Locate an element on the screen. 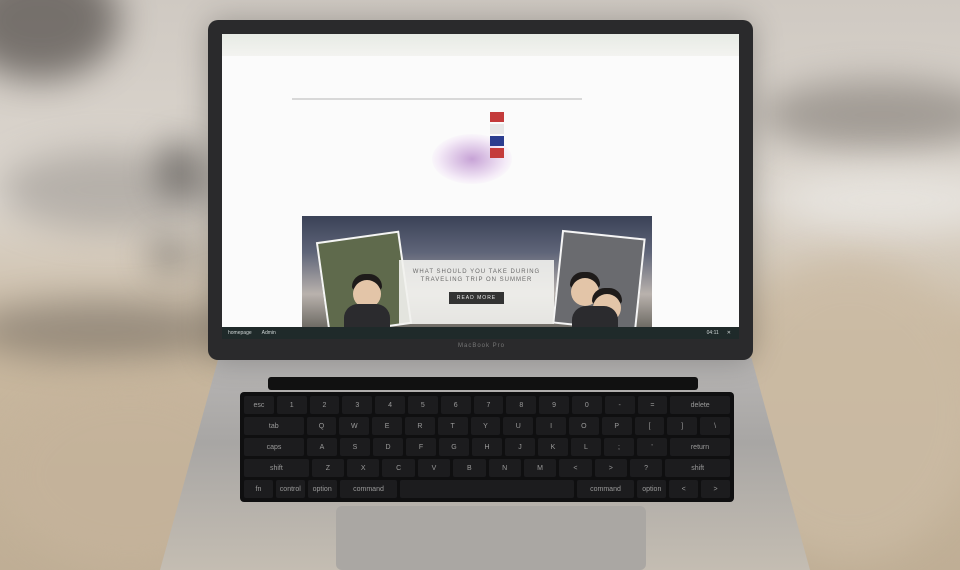 This screenshot has height=570, width=960. keyboard-row: shift Z X C V B N M < >? shift is located at coordinates (487, 468).